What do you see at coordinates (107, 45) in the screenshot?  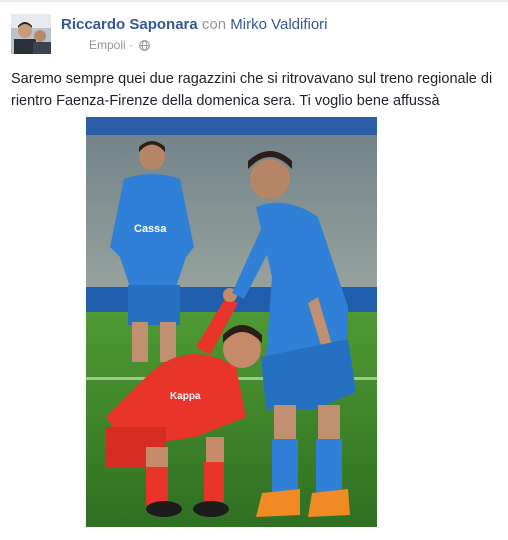 I see `location-link: Empoli` at bounding box center [107, 45].